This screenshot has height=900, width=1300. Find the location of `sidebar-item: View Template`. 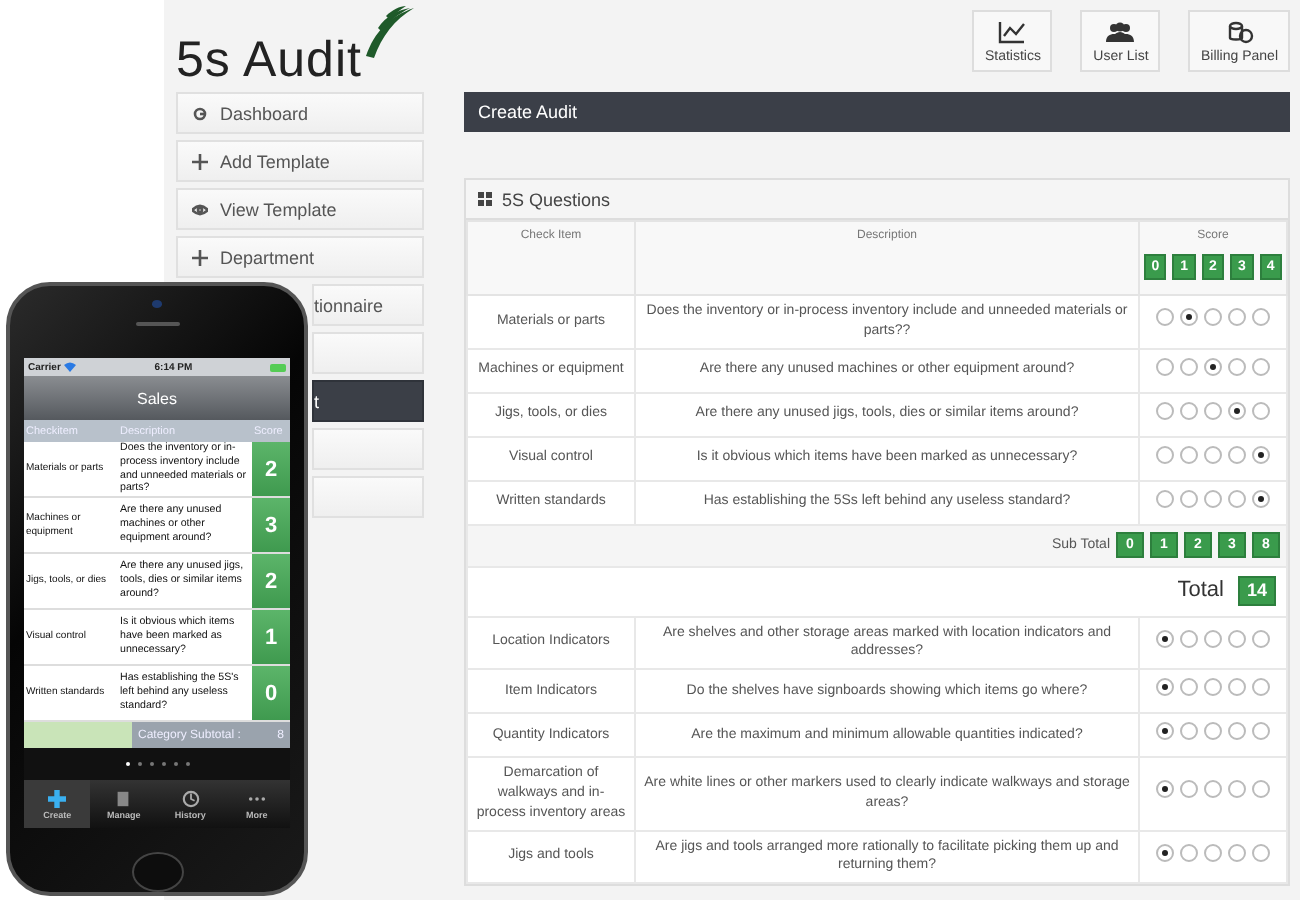

sidebar-item: View Template is located at coordinates (300, 209).